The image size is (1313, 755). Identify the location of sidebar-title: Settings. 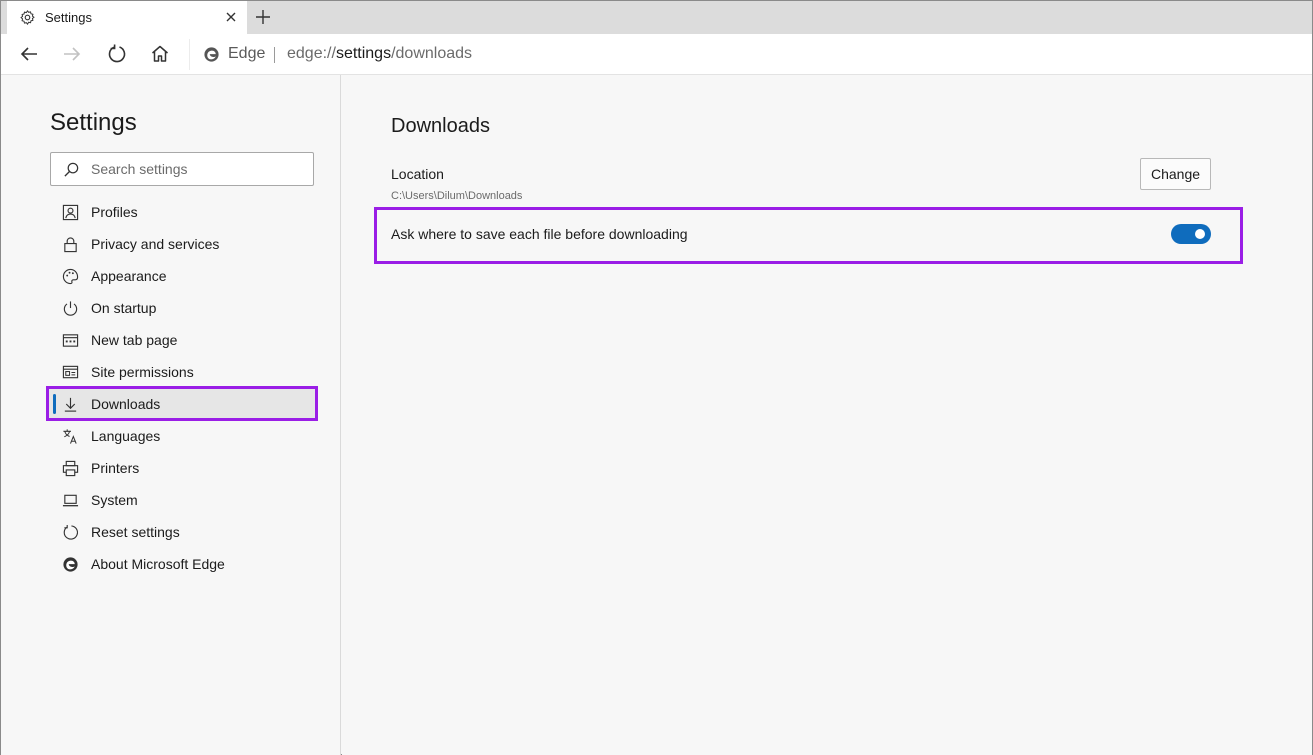
(93, 122).